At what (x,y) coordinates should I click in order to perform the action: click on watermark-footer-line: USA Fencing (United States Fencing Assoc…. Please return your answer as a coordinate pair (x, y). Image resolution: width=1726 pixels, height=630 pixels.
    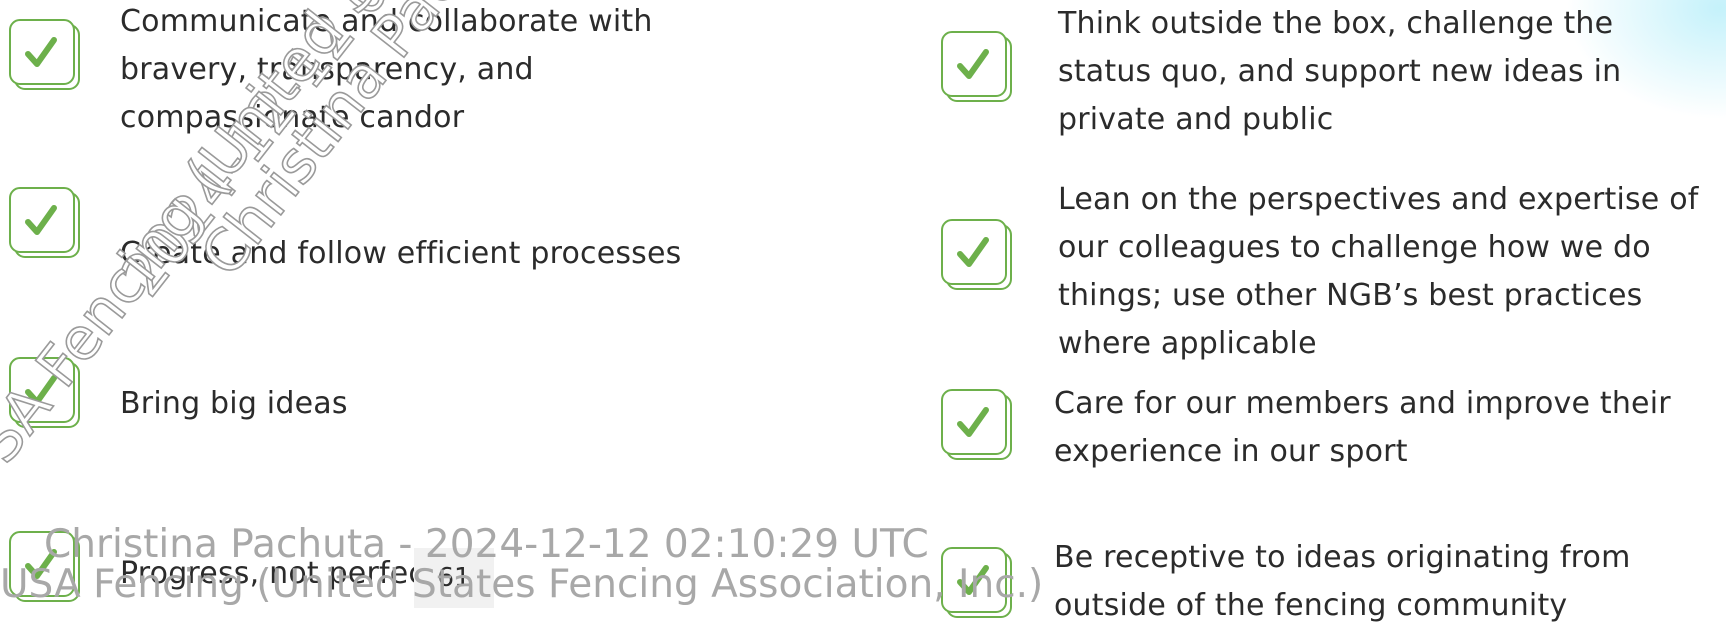
    Looking at the image, I should click on (522, 584).